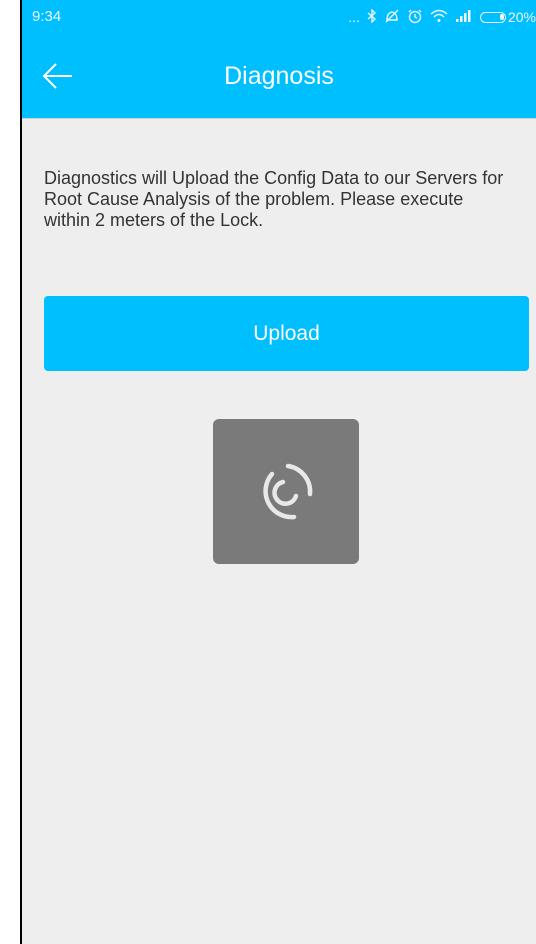  Describe the element at coordinates (492, 17) in the screenshot. I see `battery-icon` at that location.